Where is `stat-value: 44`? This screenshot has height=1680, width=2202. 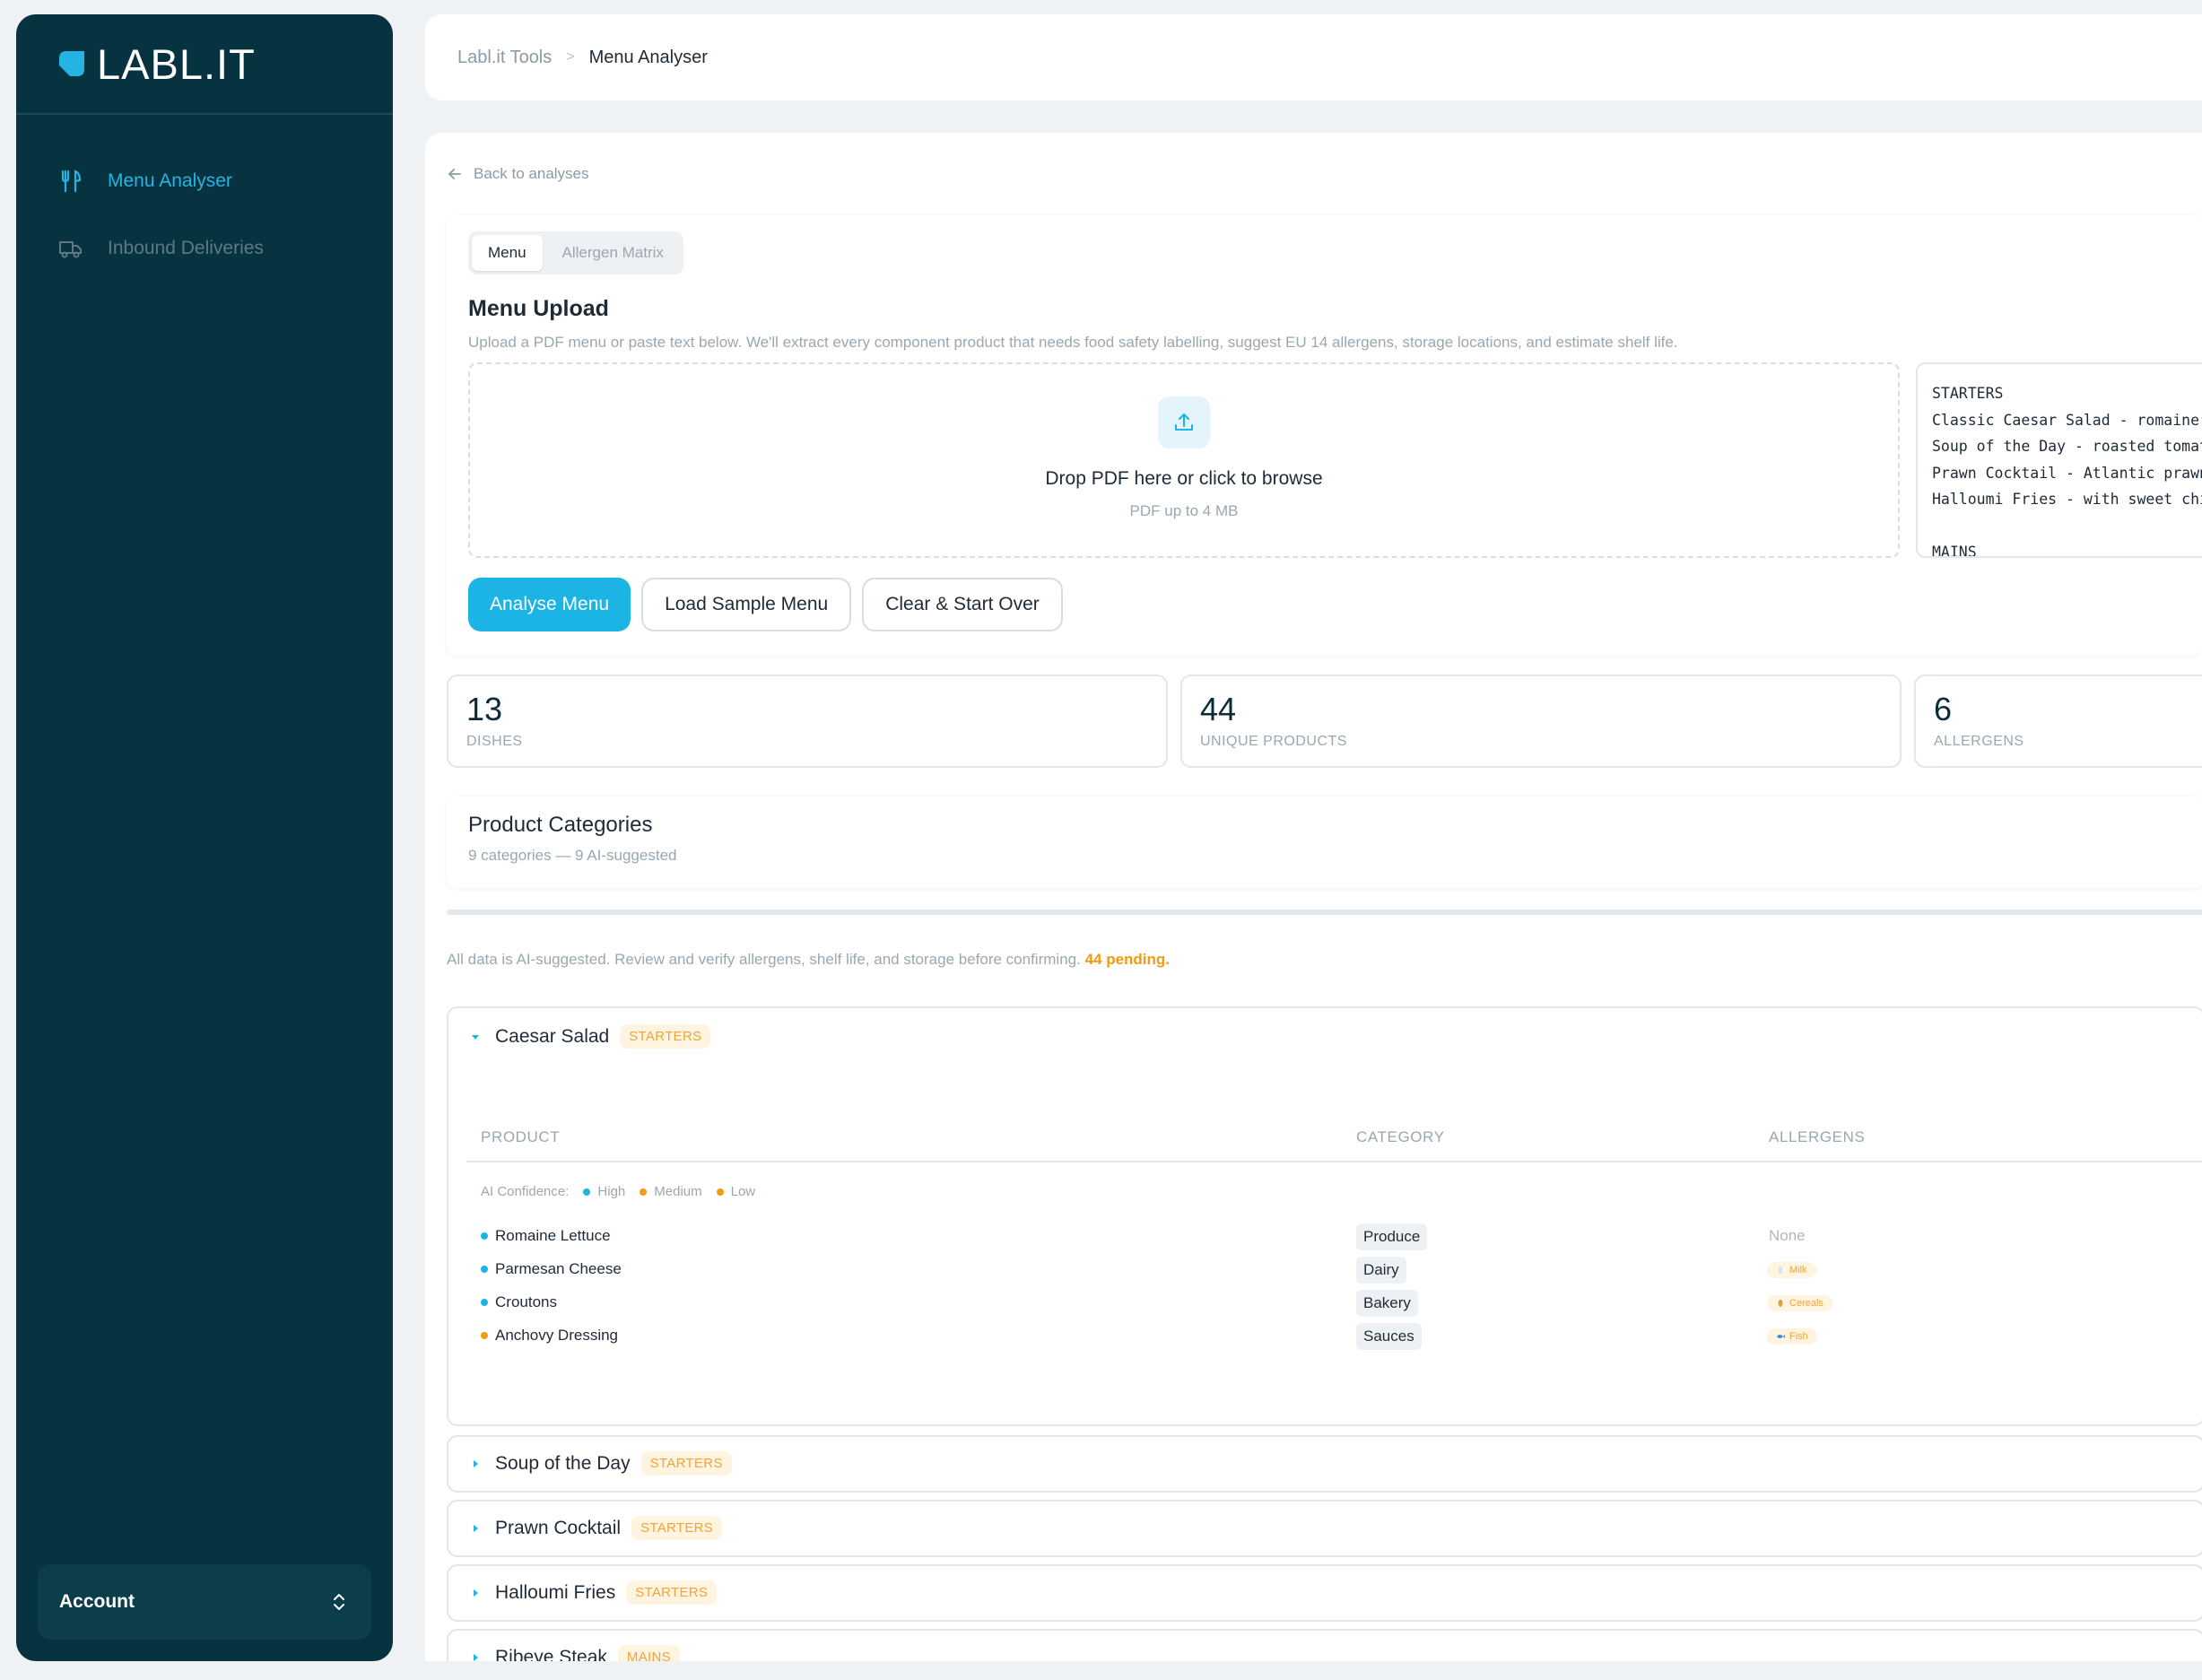
stat-value: 44 is located at coordinates (1219, 709).